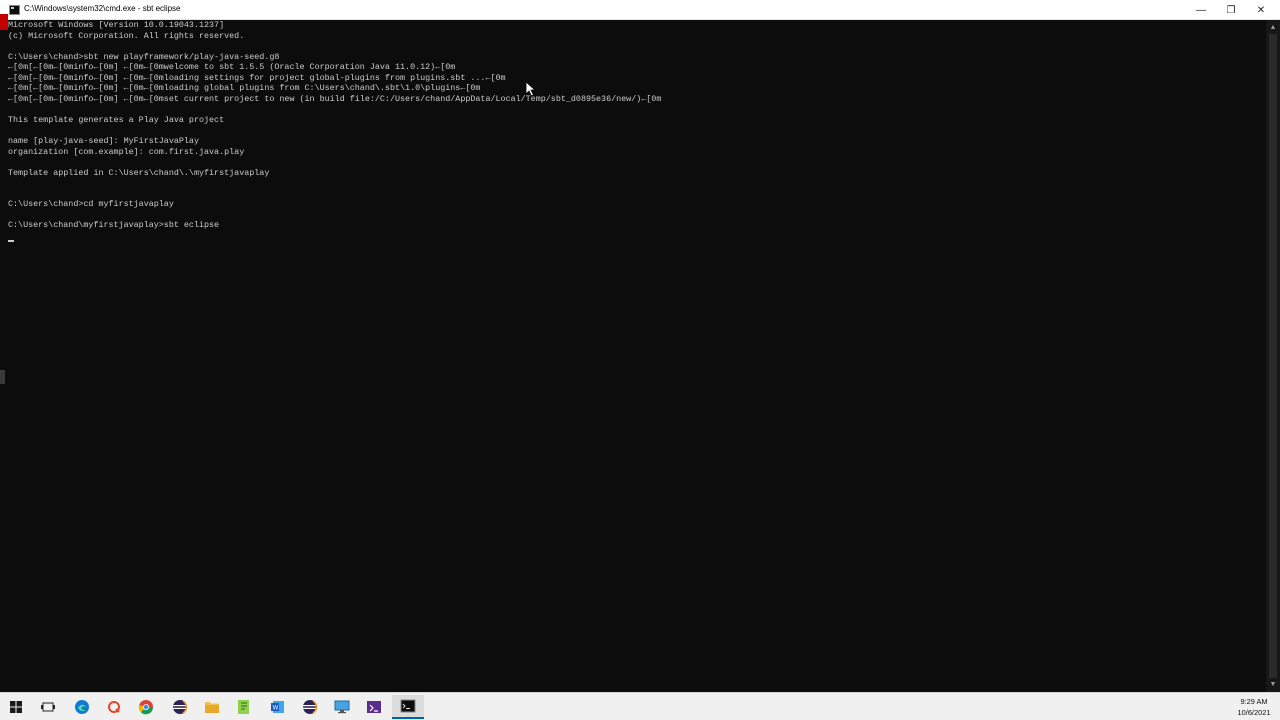 This screenshot has height=720, width=1280. Describe the element at coordinates (640, 706) in the screenshot. I see `taskbar: 9:29 AM 10/6/2021 W` at that location.